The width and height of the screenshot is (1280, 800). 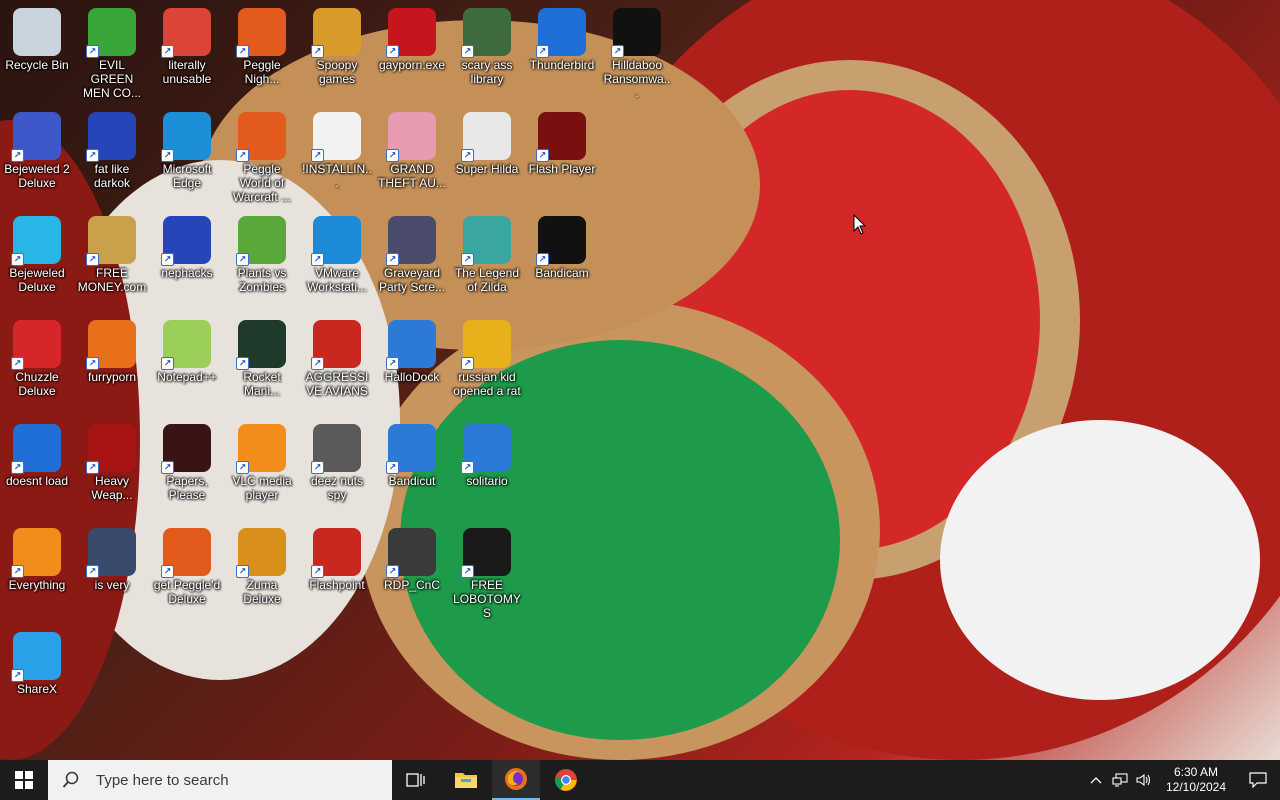 I want to click on desktop-icon: ↗ FREE MONEY.com, so click(x=112, y=264).